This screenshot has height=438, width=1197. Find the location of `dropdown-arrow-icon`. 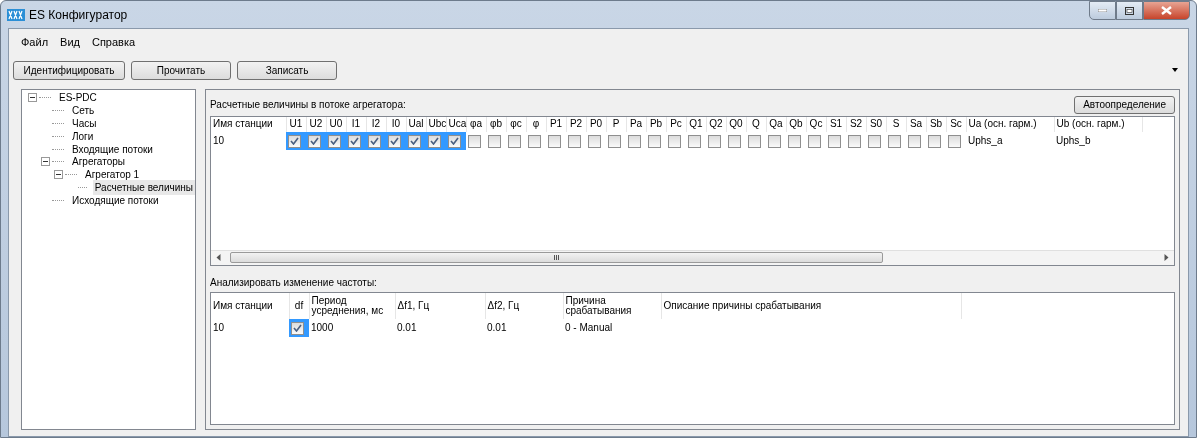

dropdown-arrow-icon is located at coordinates (1175, 70).